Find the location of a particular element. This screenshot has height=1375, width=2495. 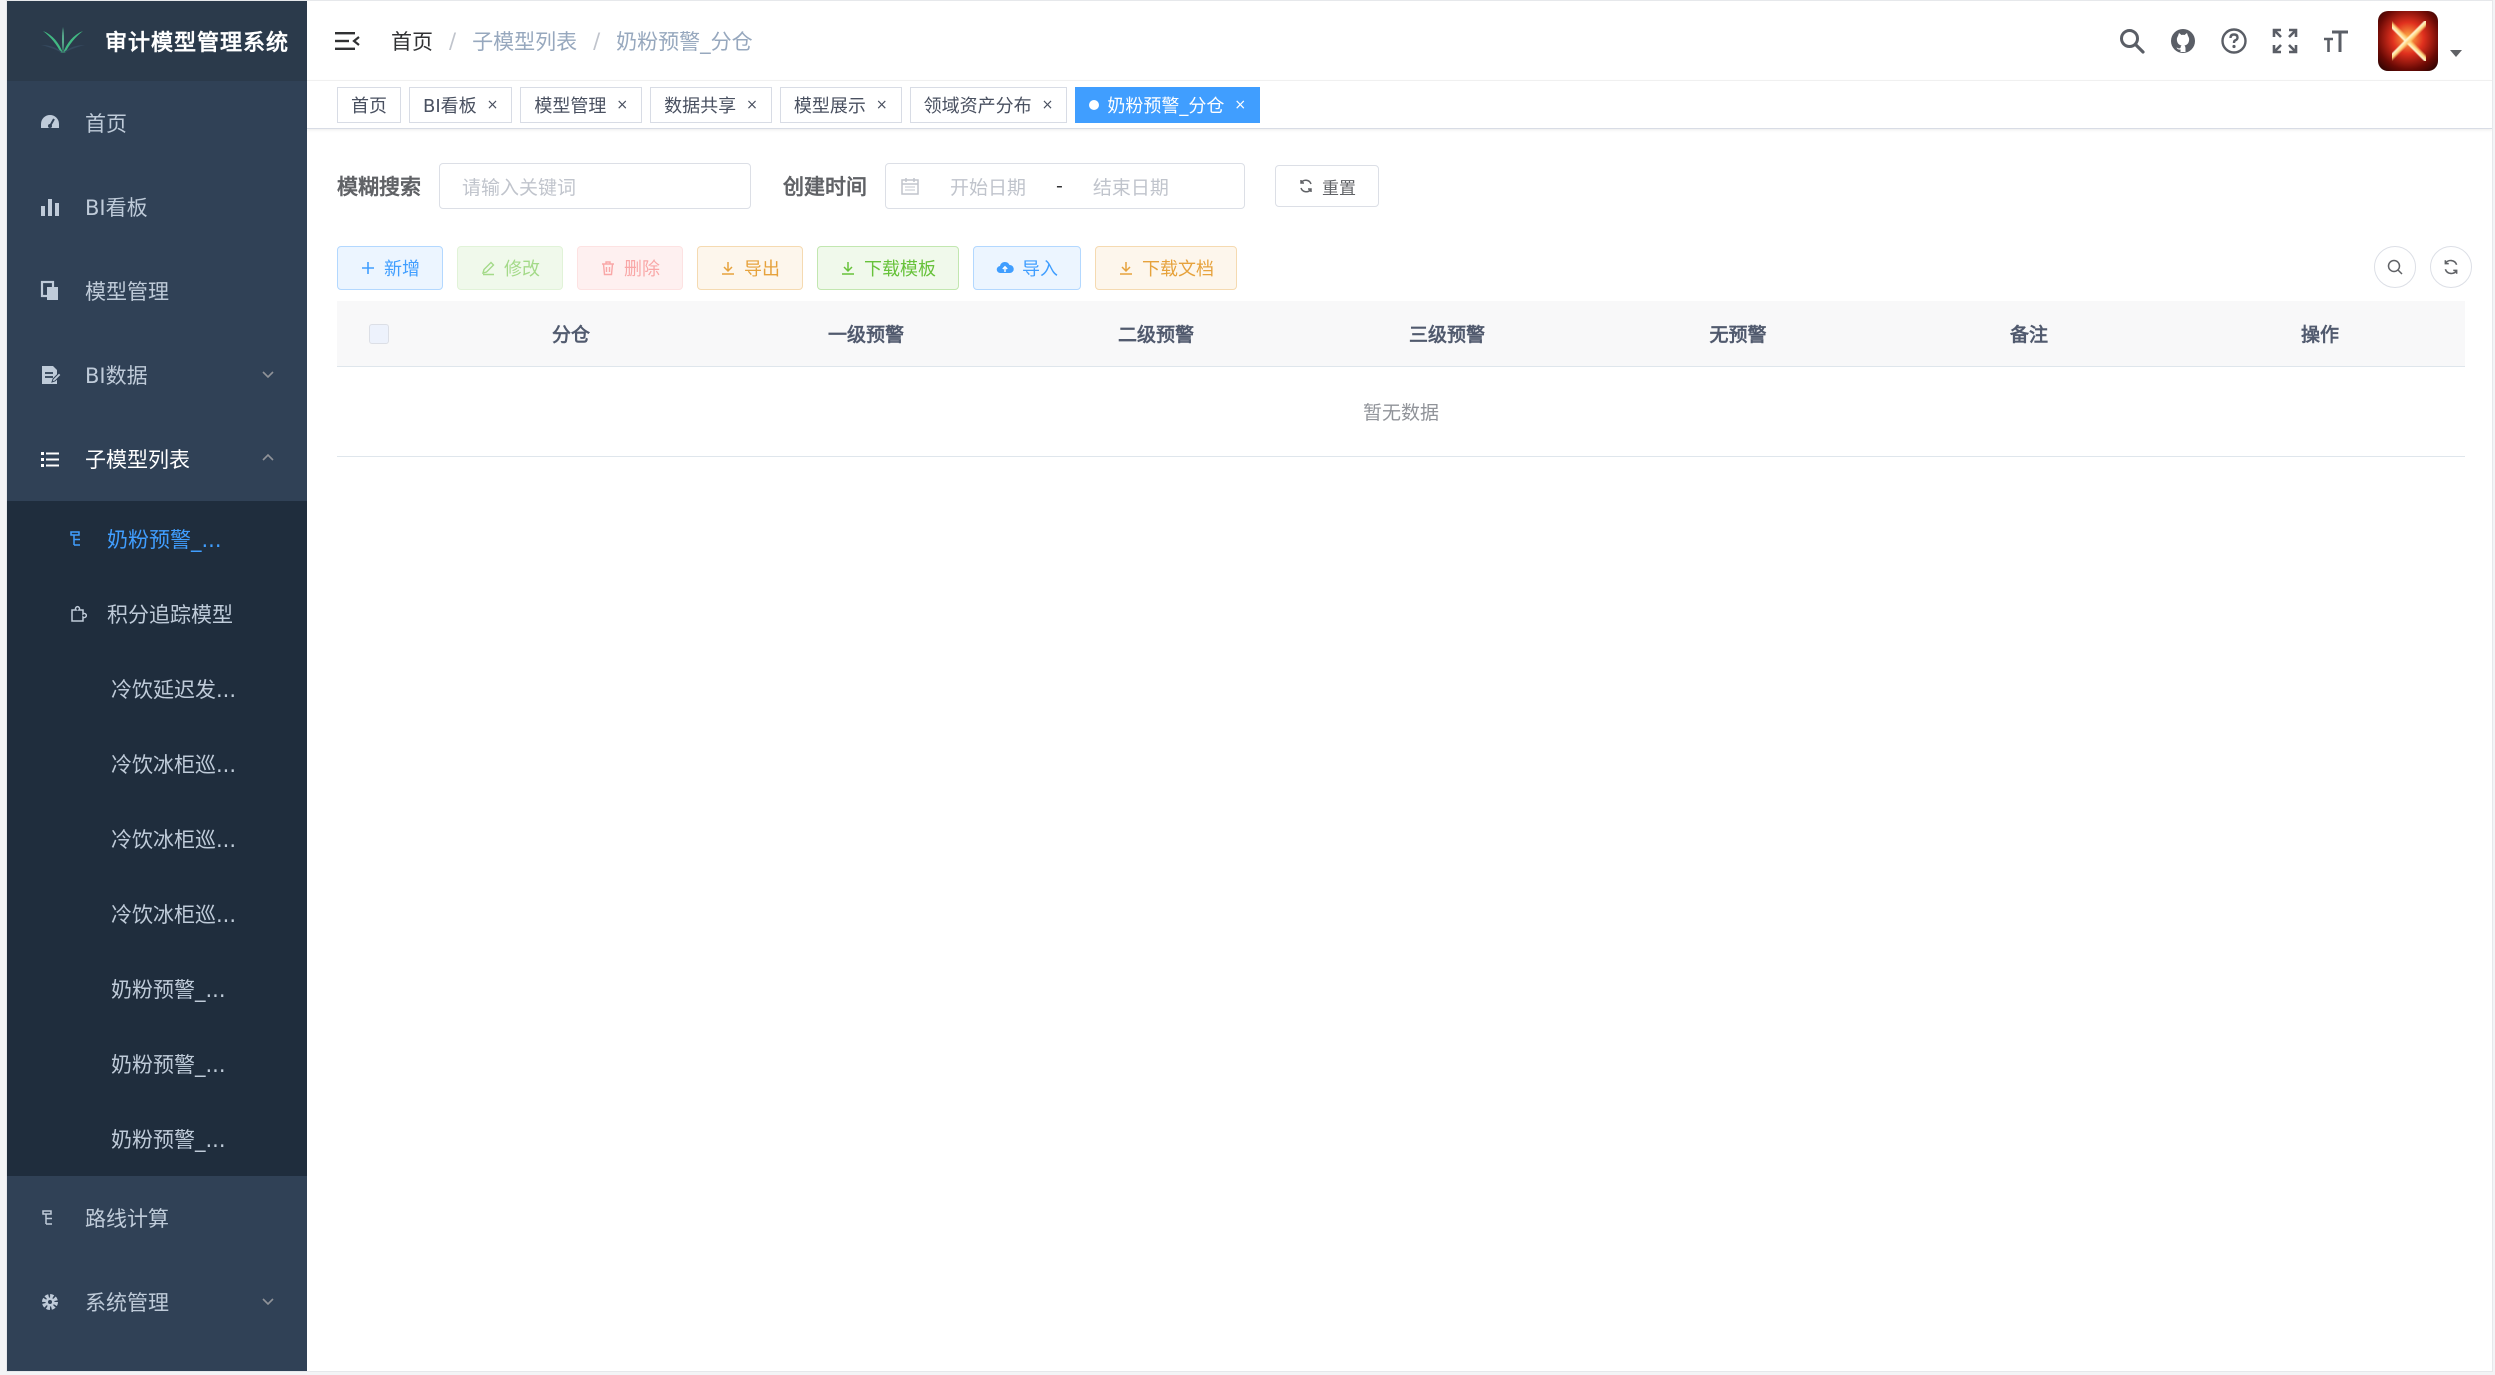

submenu-item-points-tracking: 积分追踪模型 is located at coordinates (157, 613).